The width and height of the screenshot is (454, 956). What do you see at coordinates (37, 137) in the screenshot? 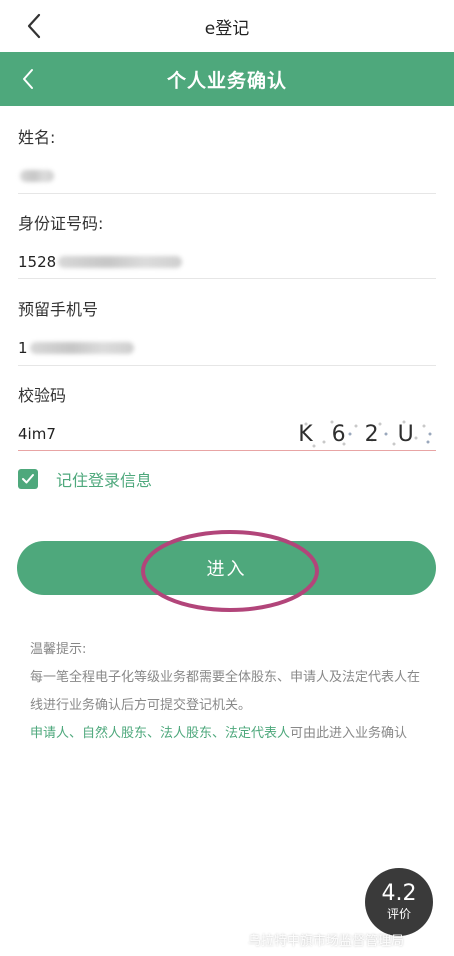
I see `name-label: 姓名:` at bounding box center [37, 137].